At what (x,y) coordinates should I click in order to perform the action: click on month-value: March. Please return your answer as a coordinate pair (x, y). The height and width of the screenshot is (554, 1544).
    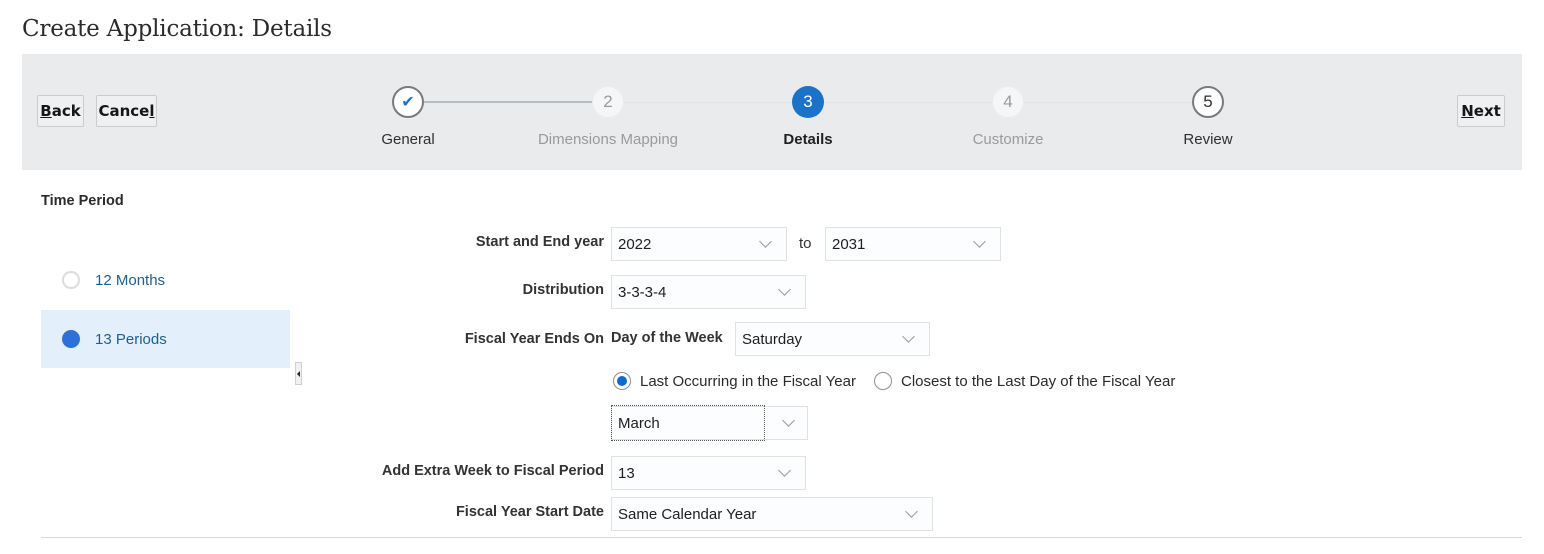
    Looking at the image, I should click on (688, 423).